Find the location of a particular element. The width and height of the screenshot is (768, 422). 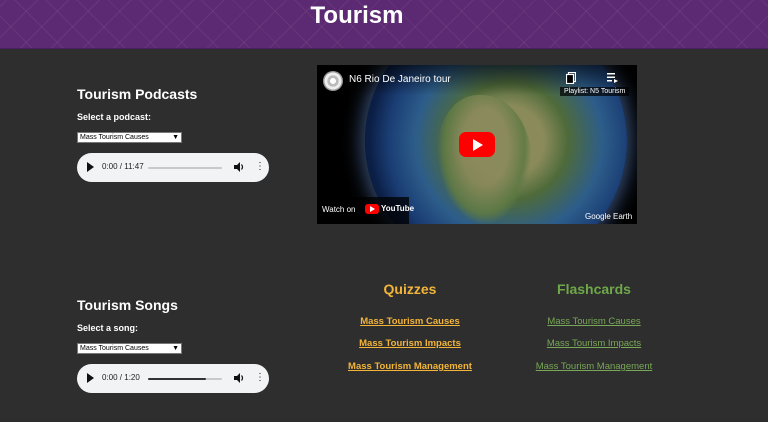

podcasts-heading: Tourism Podcasts is located at coordinates (137, 94).